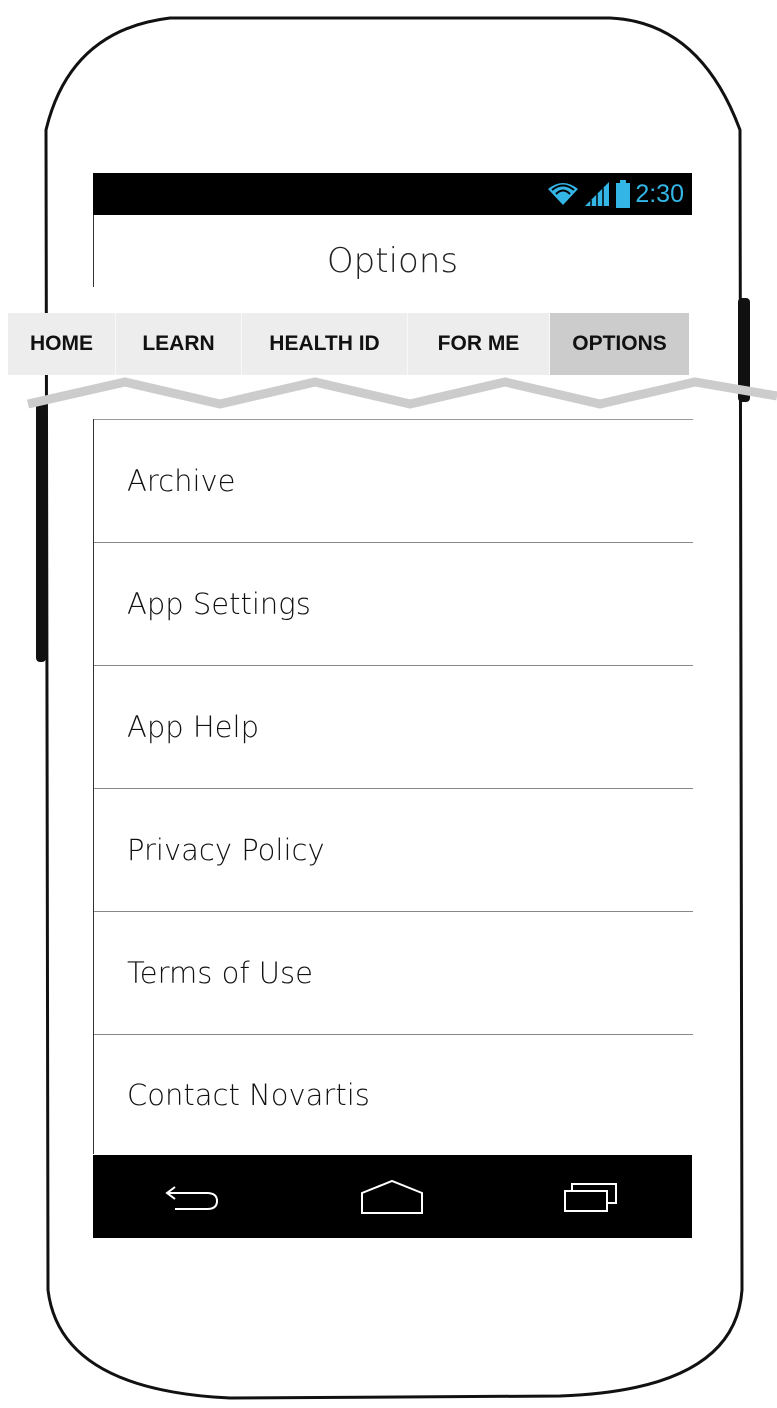 This screenshot has height=1408, width=777. I want to click on home-icon, so click(392, 1196).